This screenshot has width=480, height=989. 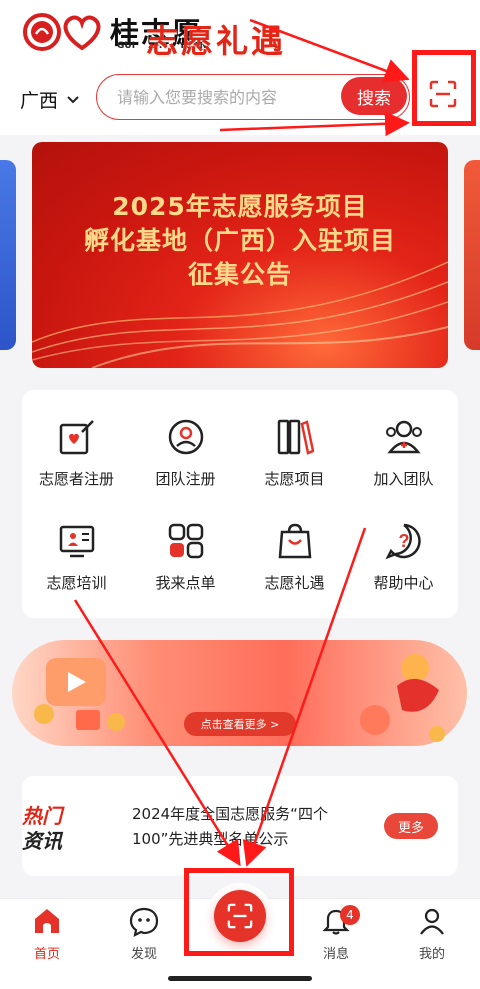 I want to click on search-input, so click(x=222, y=97).